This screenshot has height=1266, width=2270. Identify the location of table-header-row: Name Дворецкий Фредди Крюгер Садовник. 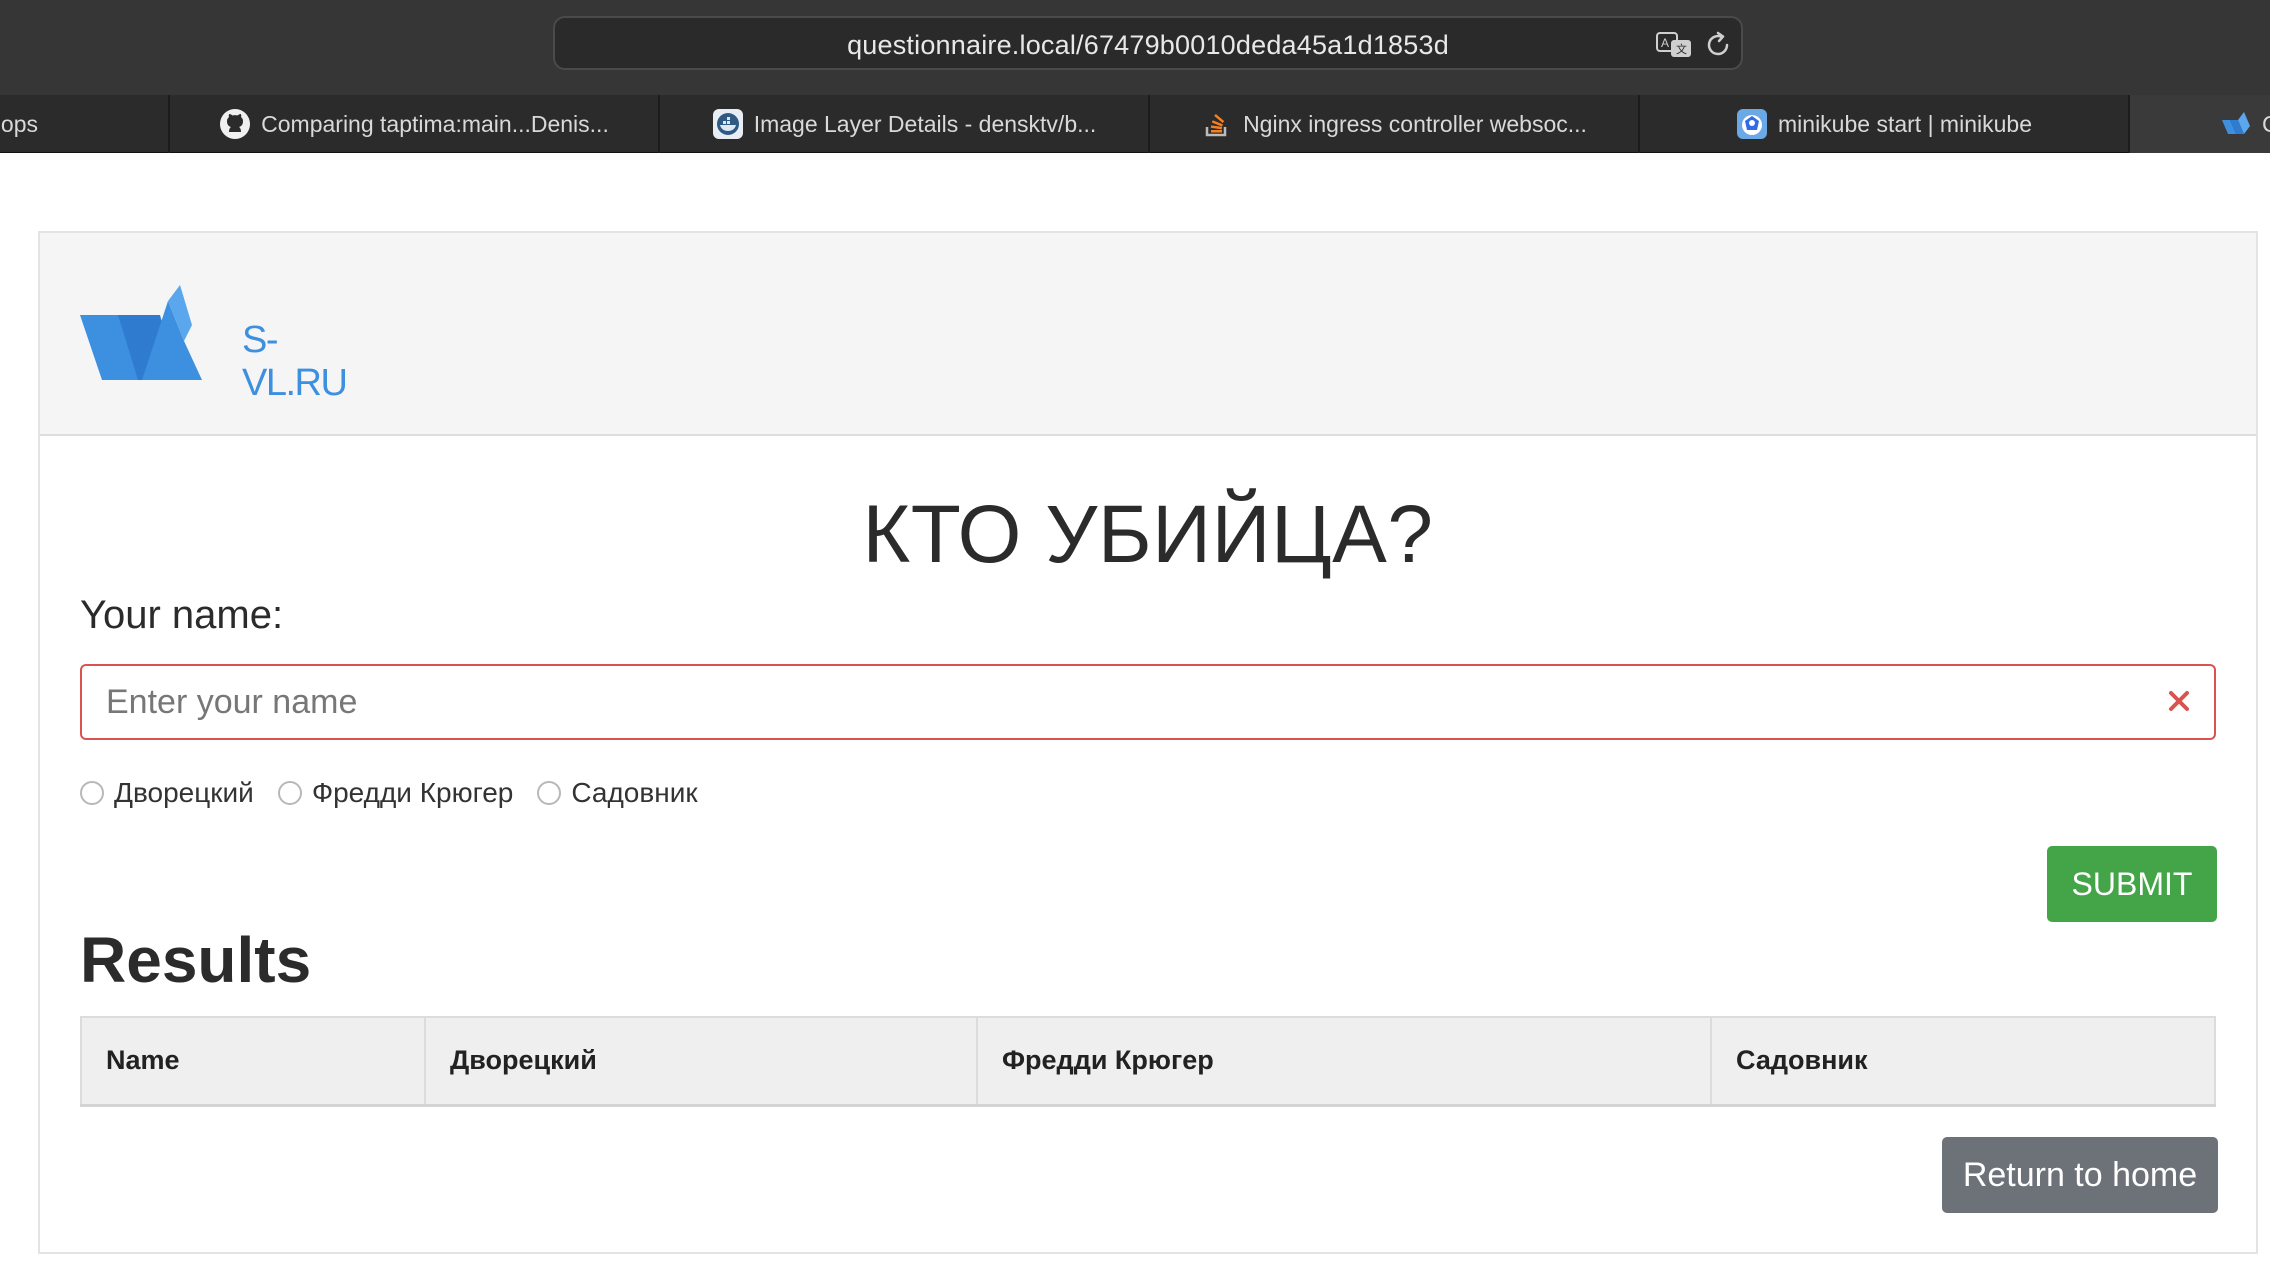
(1148, 1062).